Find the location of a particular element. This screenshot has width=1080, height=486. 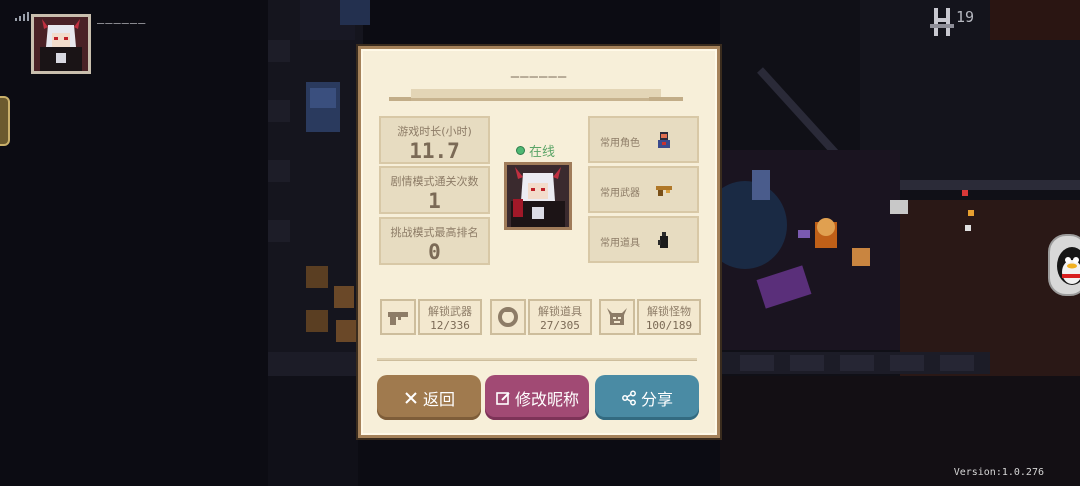

version-label: Version:1.0.276 is located at coordinates (998, 472).